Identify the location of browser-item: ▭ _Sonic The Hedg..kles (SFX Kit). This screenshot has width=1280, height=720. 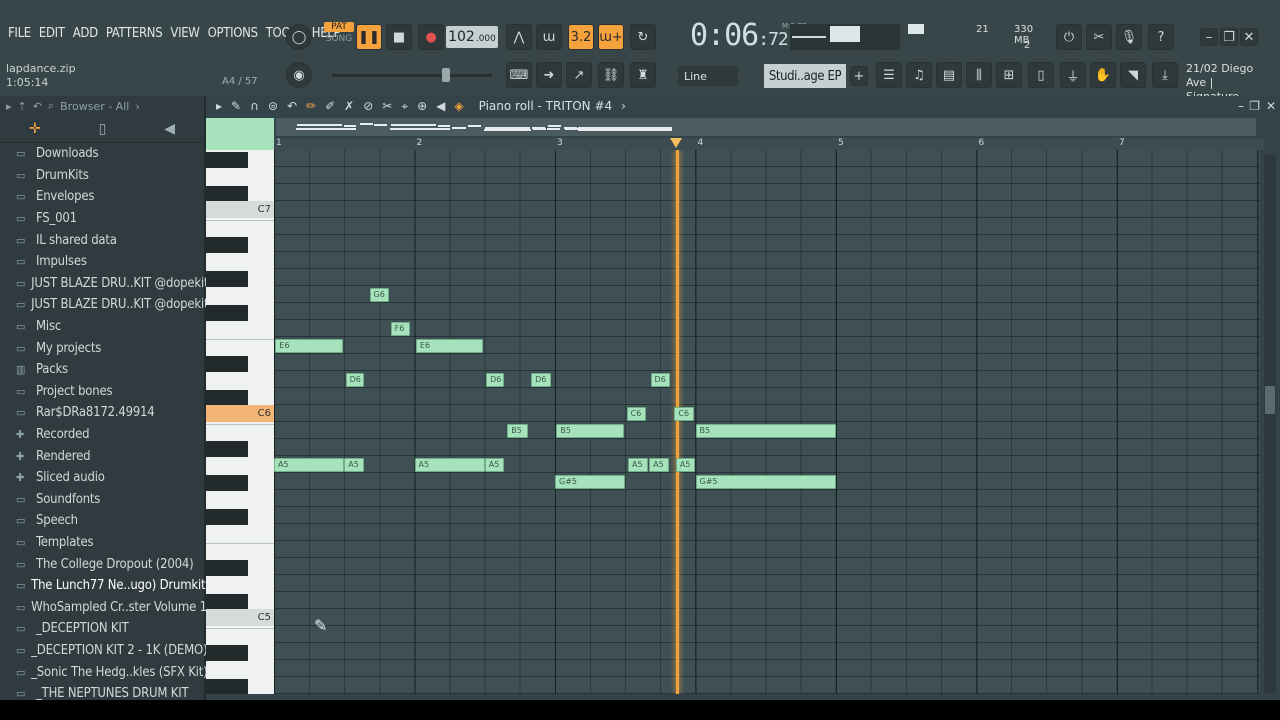
(104, 672).